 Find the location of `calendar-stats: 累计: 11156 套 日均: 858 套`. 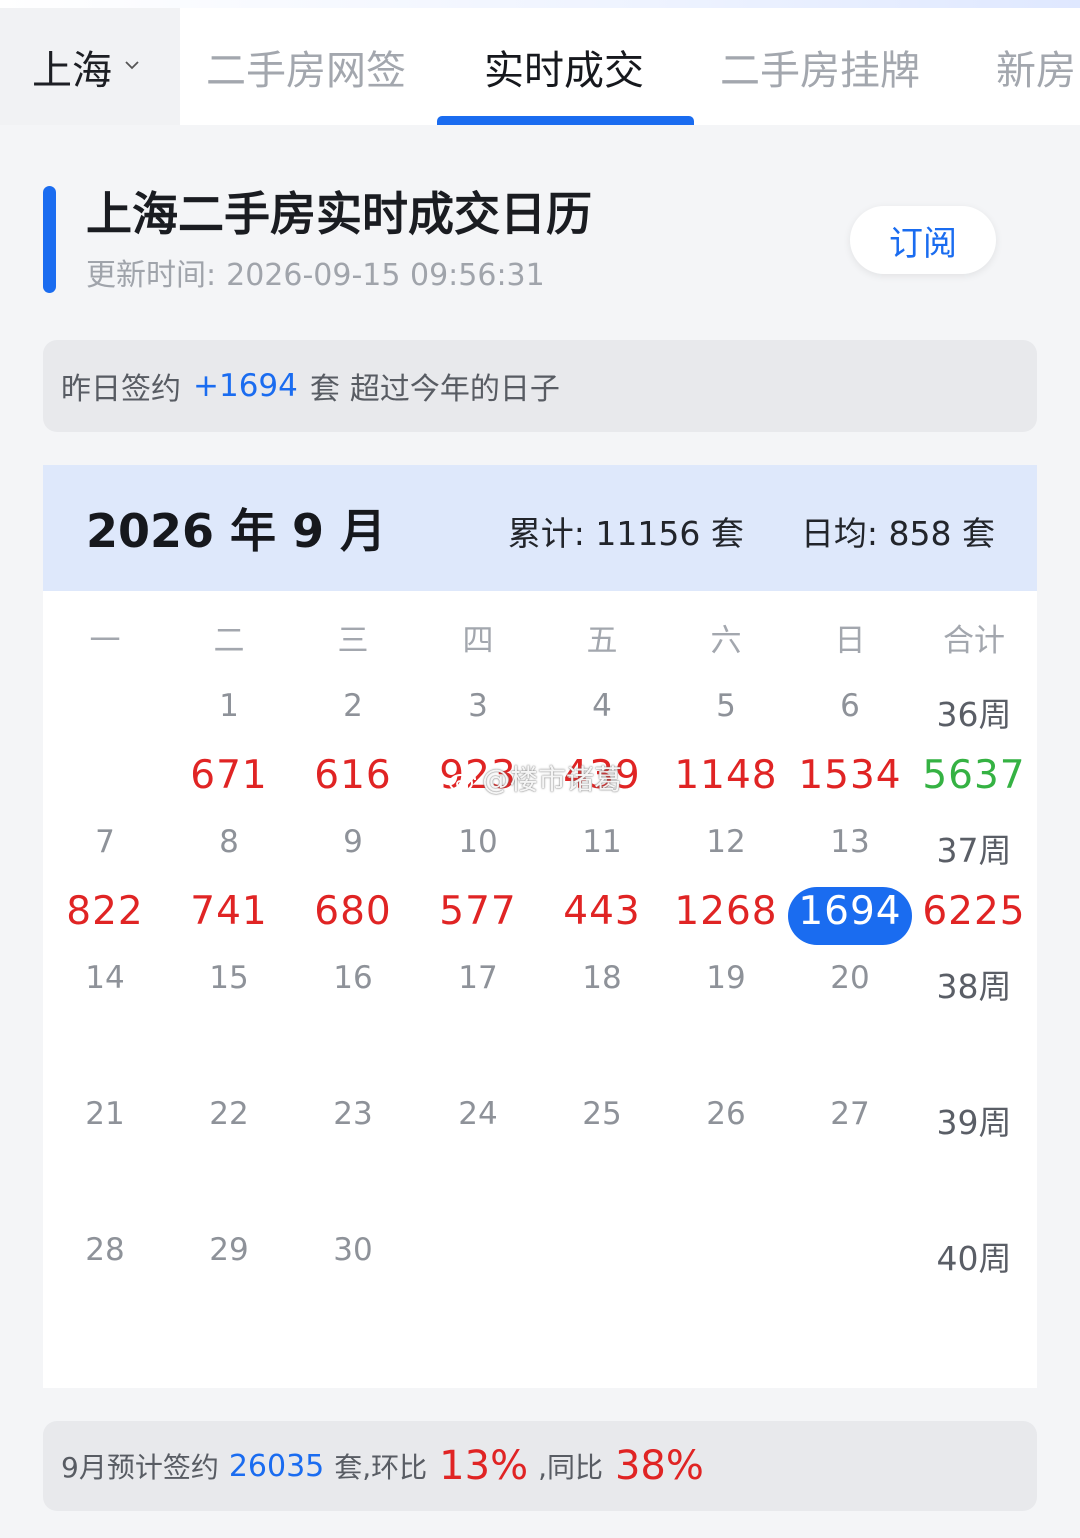

calendar-stats: 累计: 11156 套 日均: 858 套 is located at coordinates (751, 531).